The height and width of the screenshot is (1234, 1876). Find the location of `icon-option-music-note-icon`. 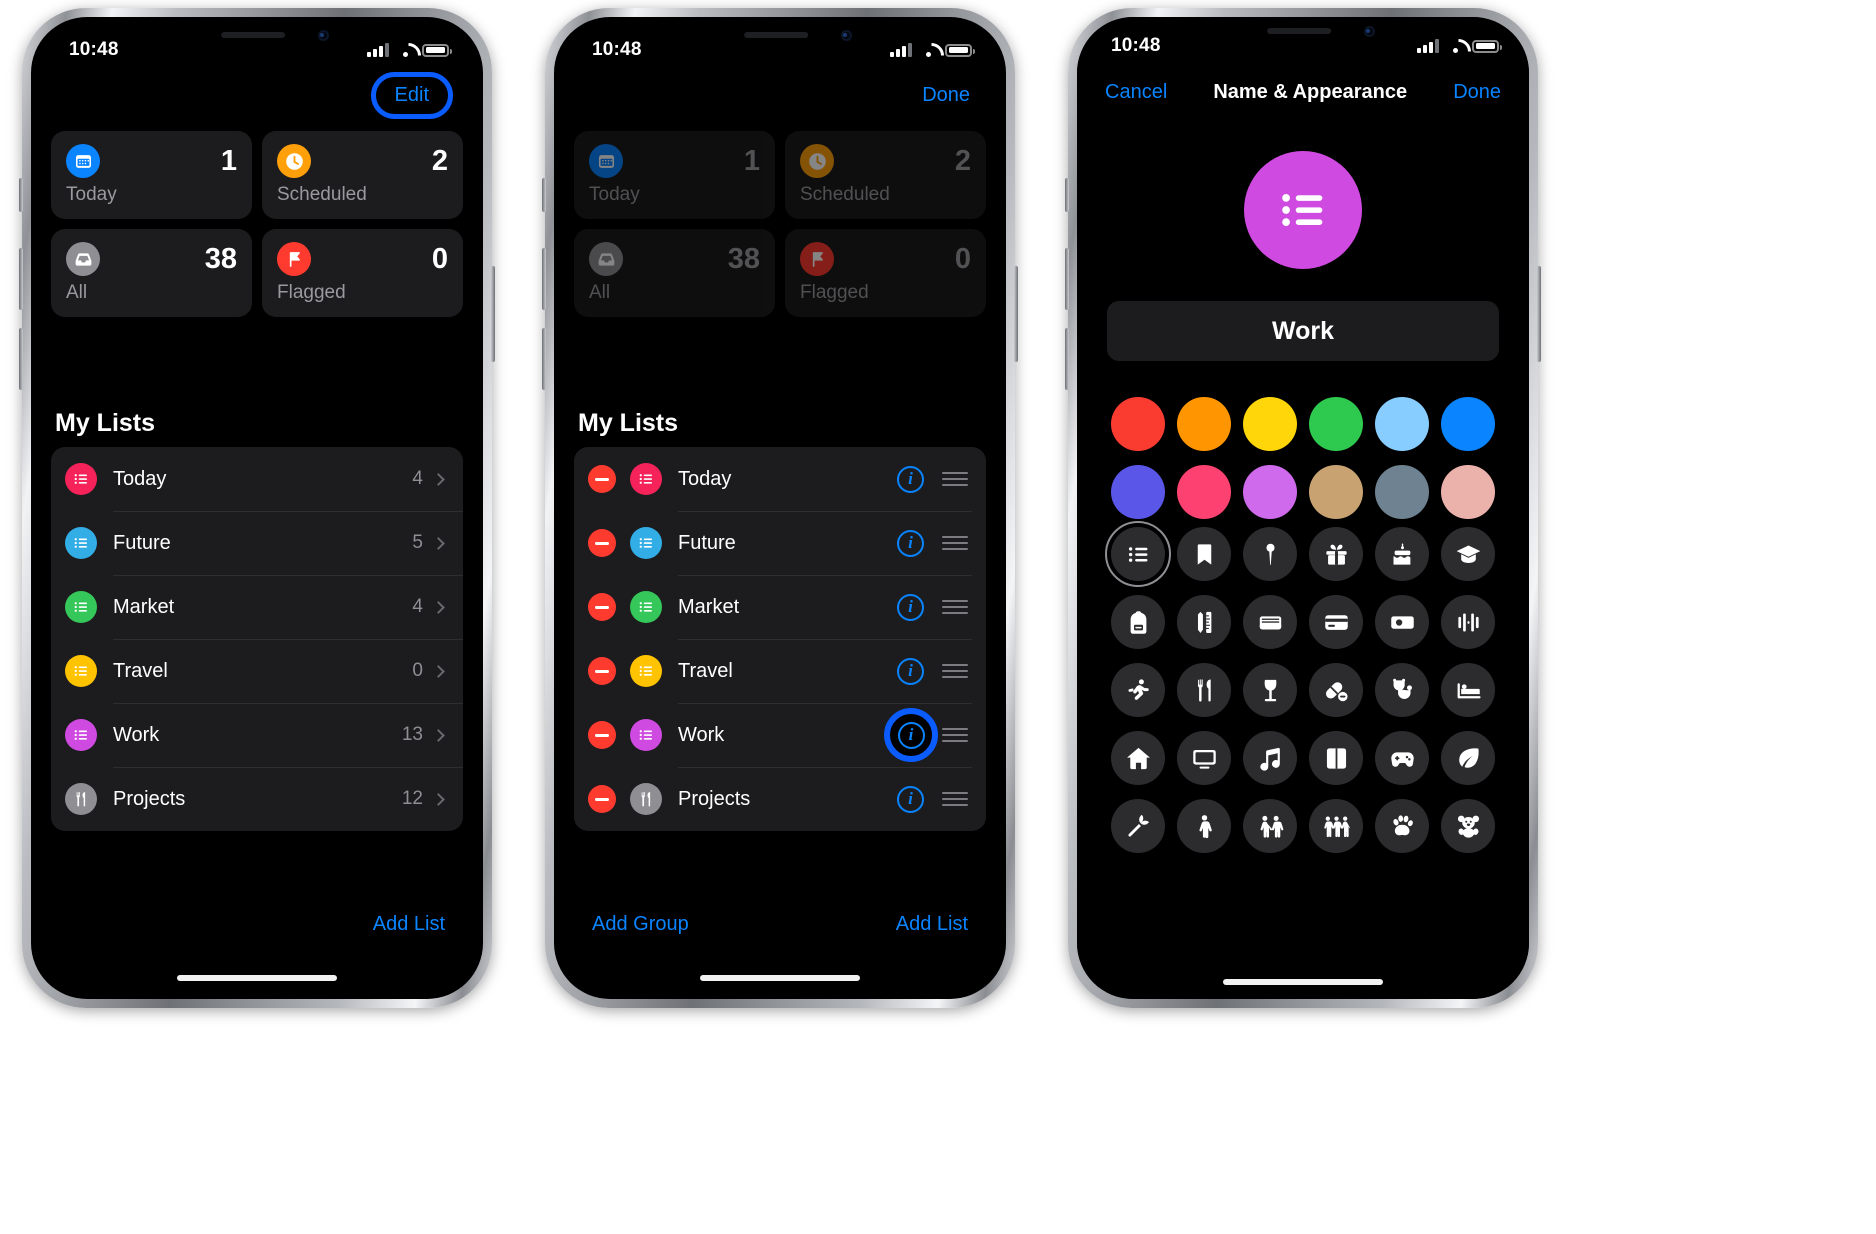

icon-option-music-note-icon is located at coordinates (1270, 758).